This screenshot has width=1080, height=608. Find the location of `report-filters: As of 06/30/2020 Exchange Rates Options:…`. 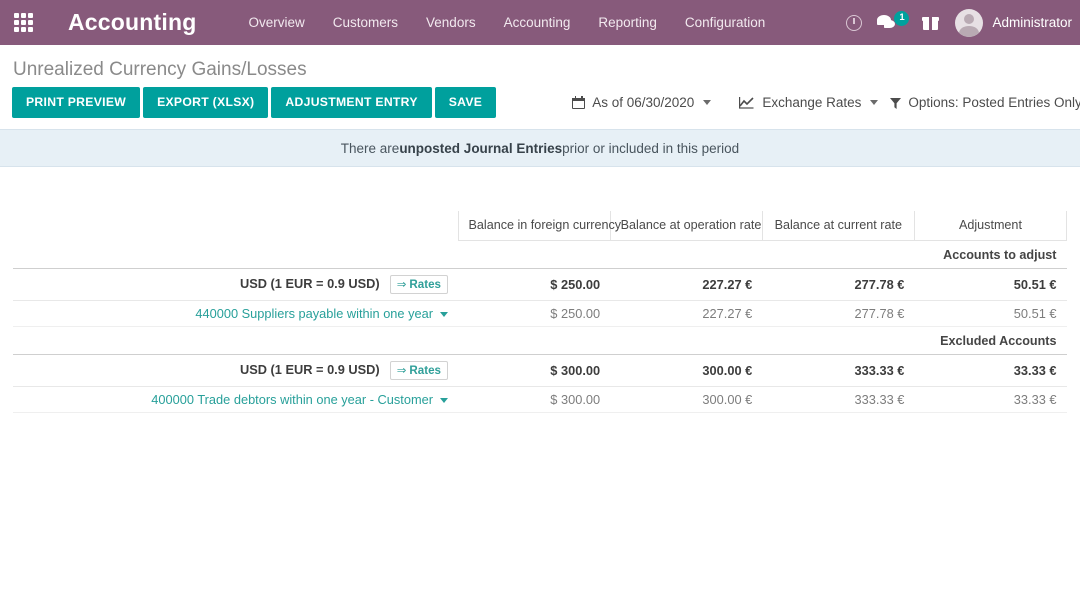

report-filters: As of 06/30/2020 Exchange Rates Options:… is located at coordinates (824, 102).